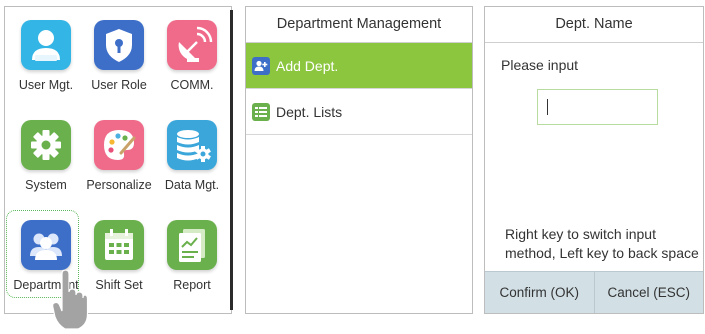 This screenshot has width=705, height=334. I want to click on shield-icon, so click(119, 45).